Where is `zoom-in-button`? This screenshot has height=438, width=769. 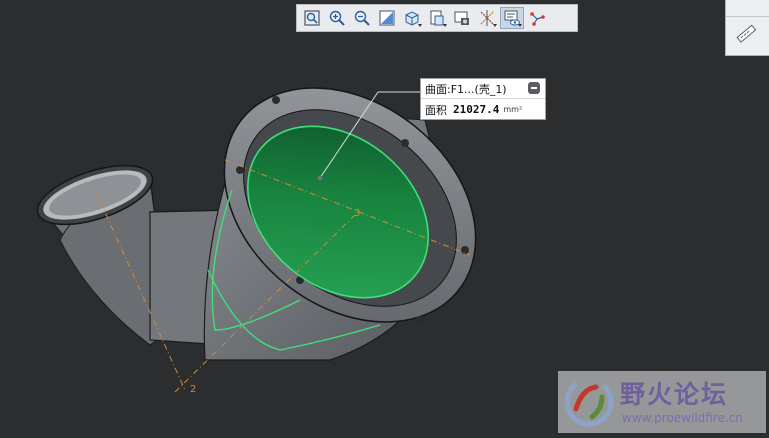
zoom-in-button is located at coordinates (337, 18).